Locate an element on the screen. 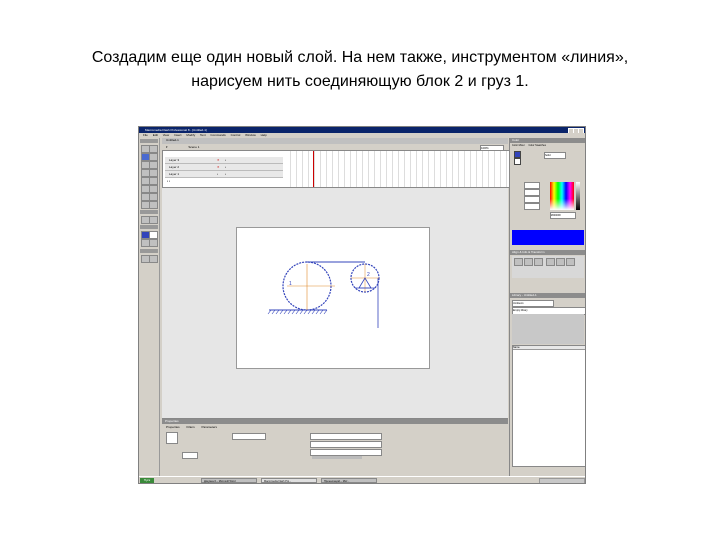 Image resolution: width=720 pixels, height=540 pixels. menu-help: Help is located at coordinates (264, 135).